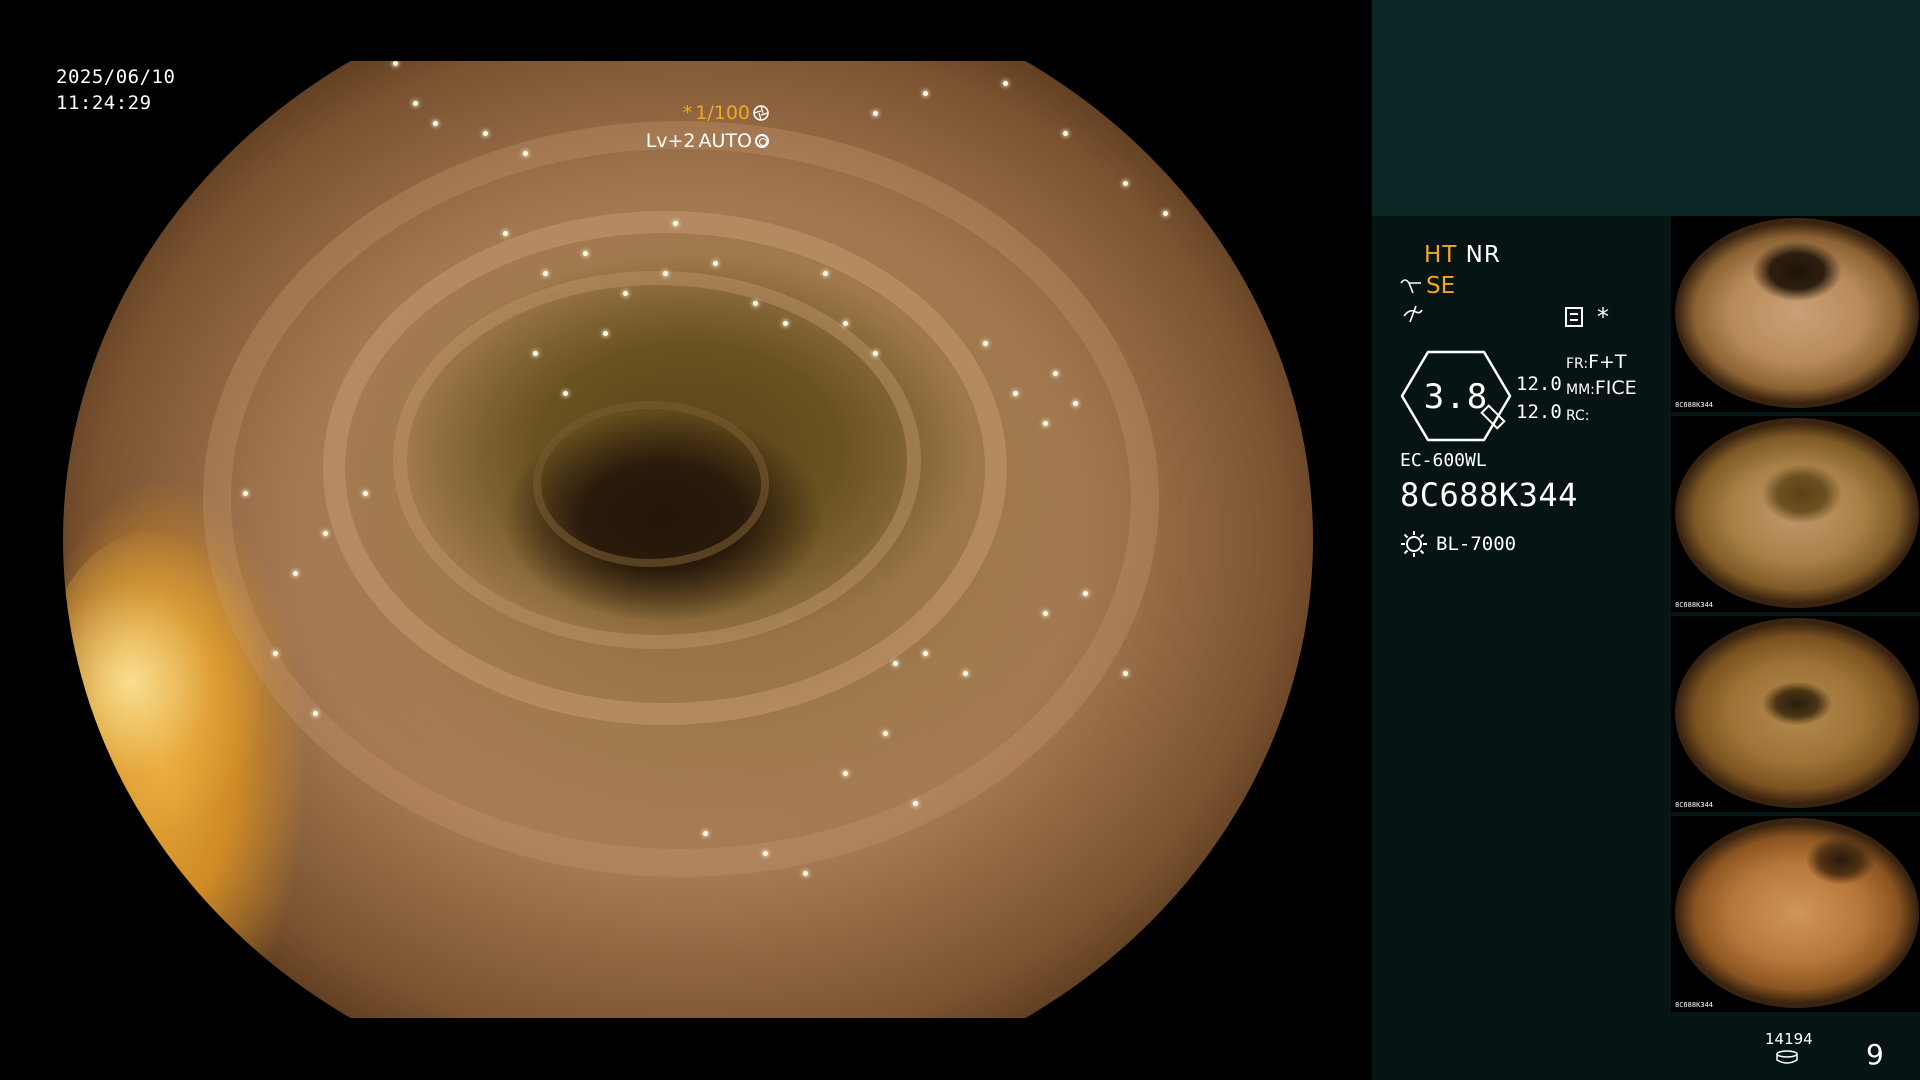 This screenshot has width=1920, height=1080. Describe the element at coordinates (725, 141) in the screenshot. I see `iris-mode: AUTO` at that location.